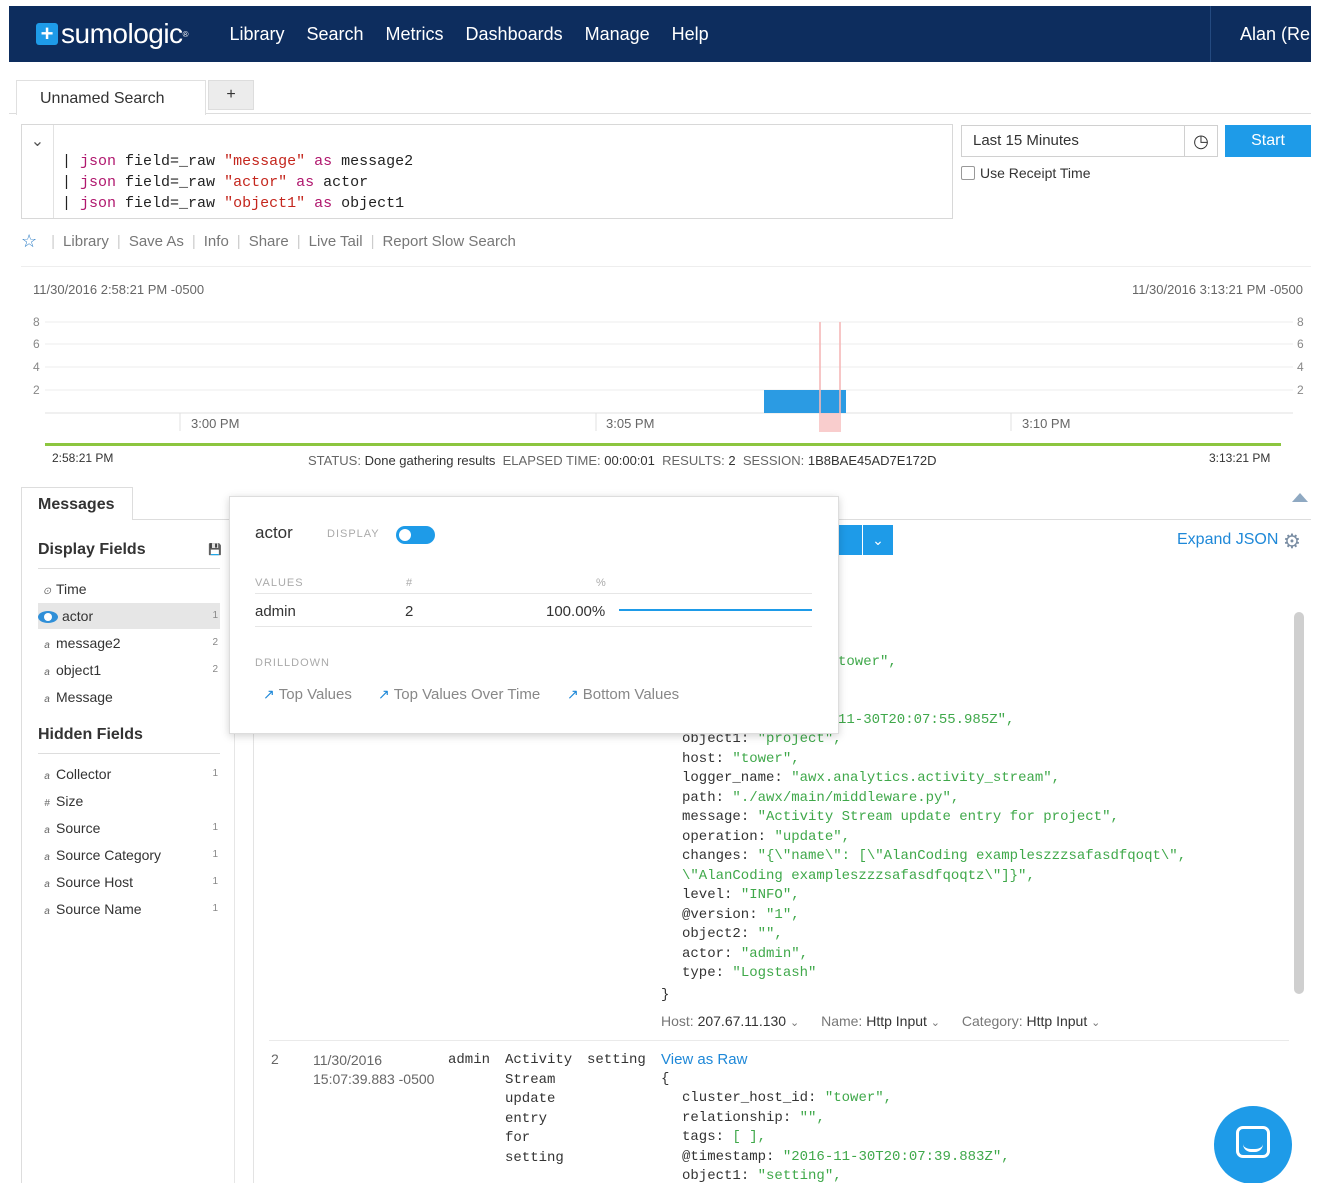 The height and width of the screenshot is (1183, 1319). I want to click on link-label: Bottom Values, so click(631, 694).